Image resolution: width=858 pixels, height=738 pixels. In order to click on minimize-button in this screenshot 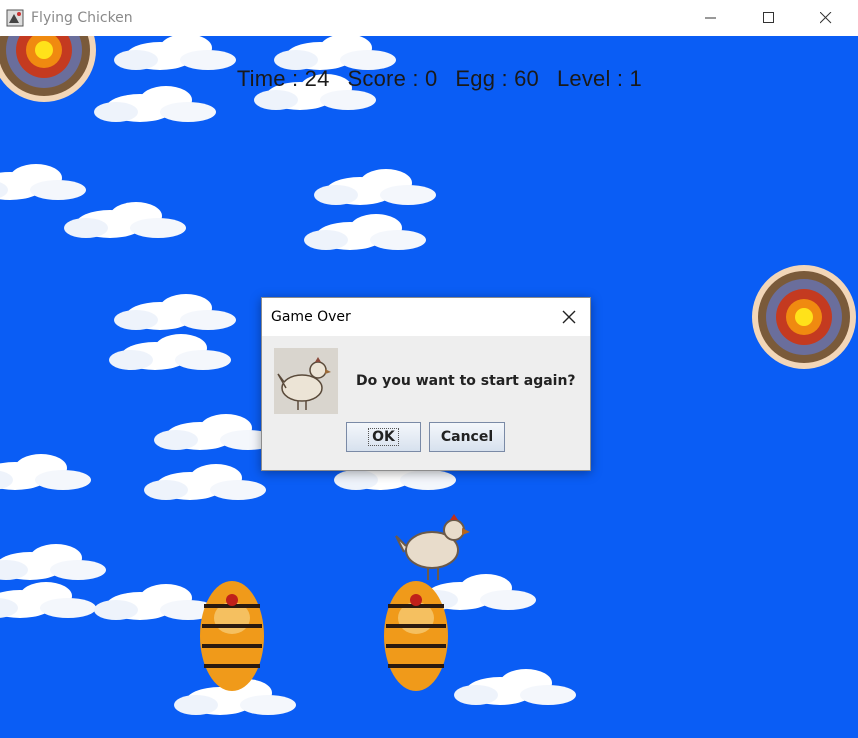, I will do `click(711, 18)`.